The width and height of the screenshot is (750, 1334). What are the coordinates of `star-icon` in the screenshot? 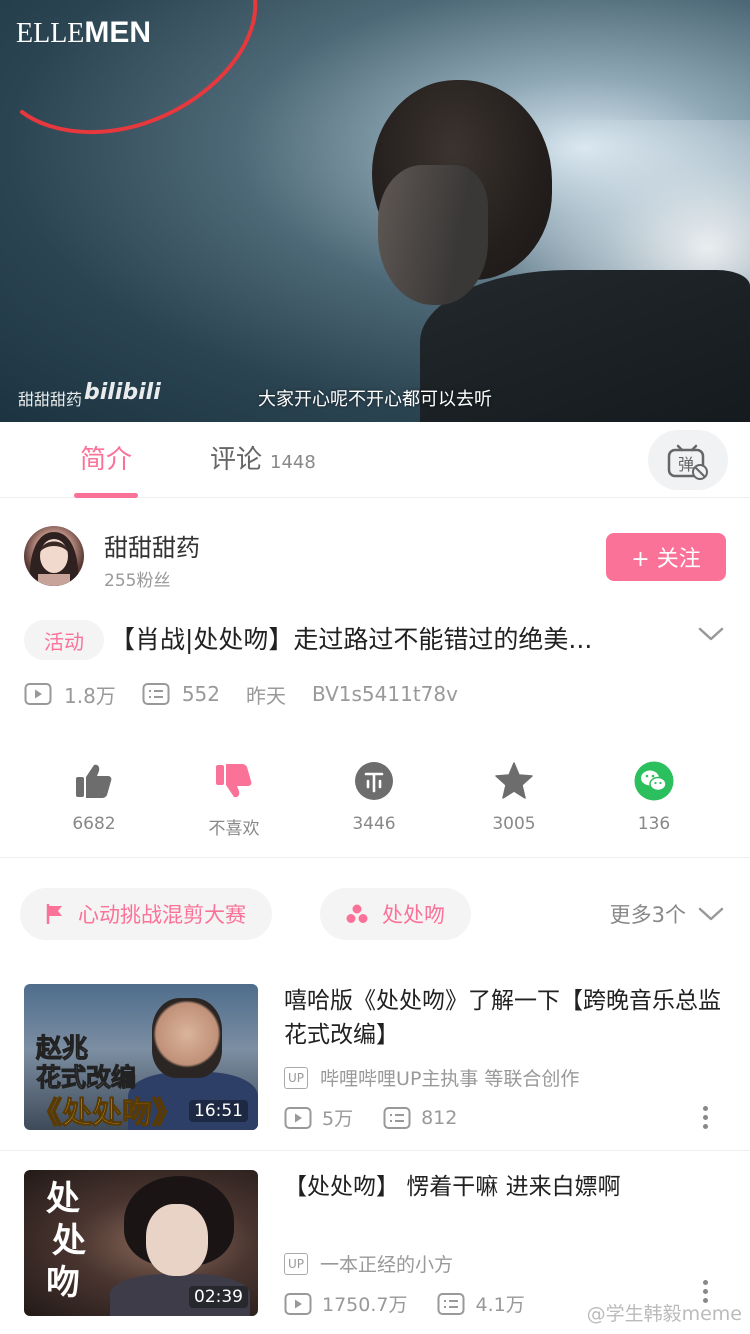 It's located at (514, 780).